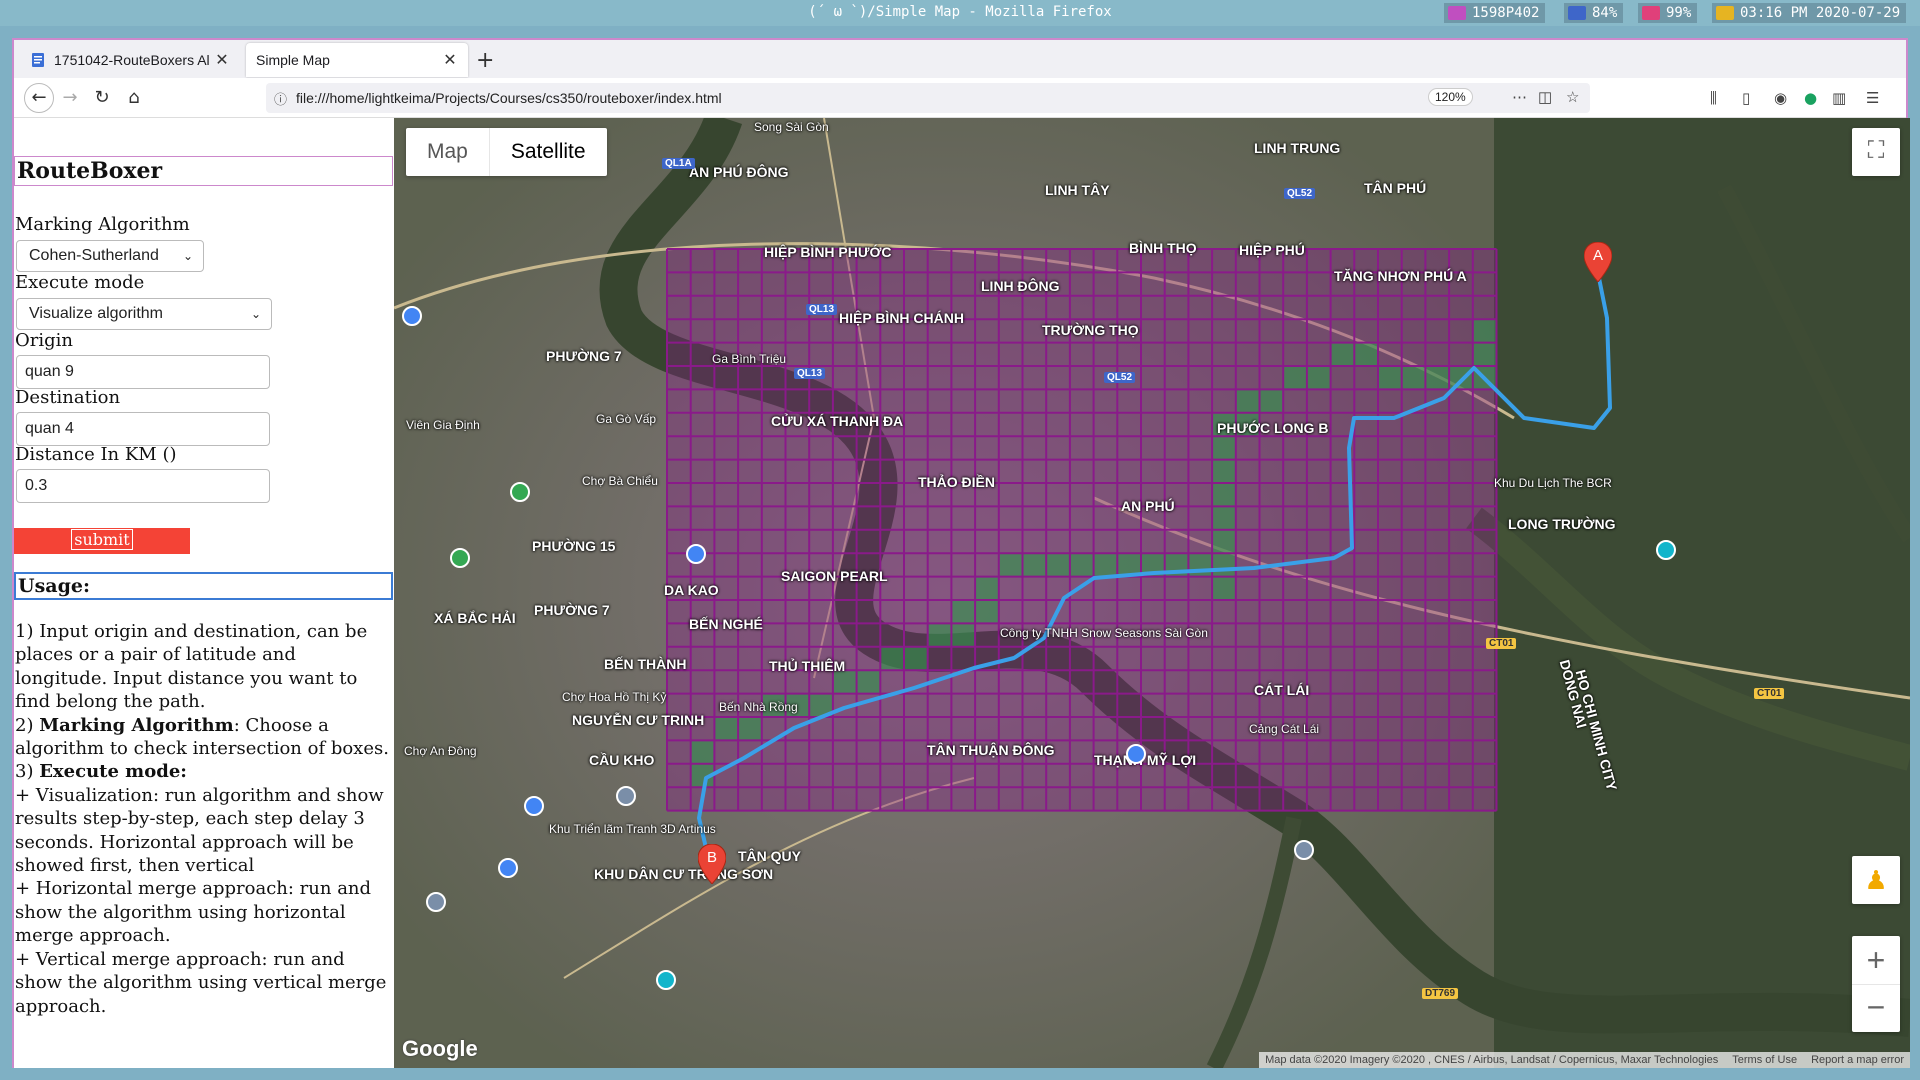 Image resolution: width=1920 pixels, height=1080 pixels. What do you see at coordinates (1090, 330) in the screenshot?
I see `place-label: TRƯỜNG THỌ` at bounding box center [1090, 330].